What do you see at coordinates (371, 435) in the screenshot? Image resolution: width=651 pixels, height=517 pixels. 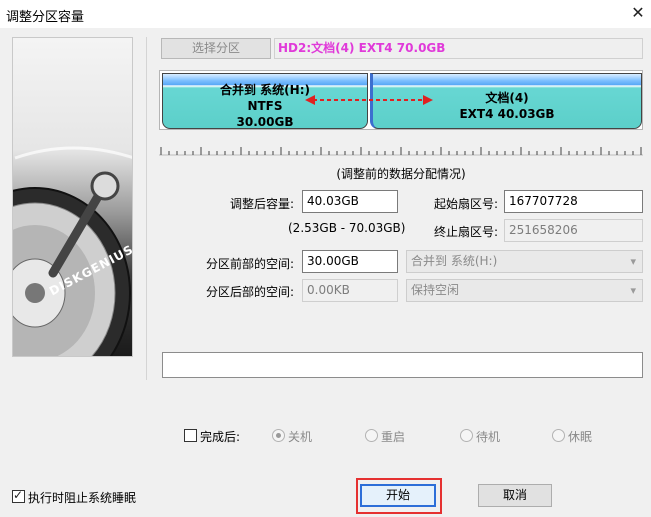 I see `radio-restart` at bounding box center [371, 435].